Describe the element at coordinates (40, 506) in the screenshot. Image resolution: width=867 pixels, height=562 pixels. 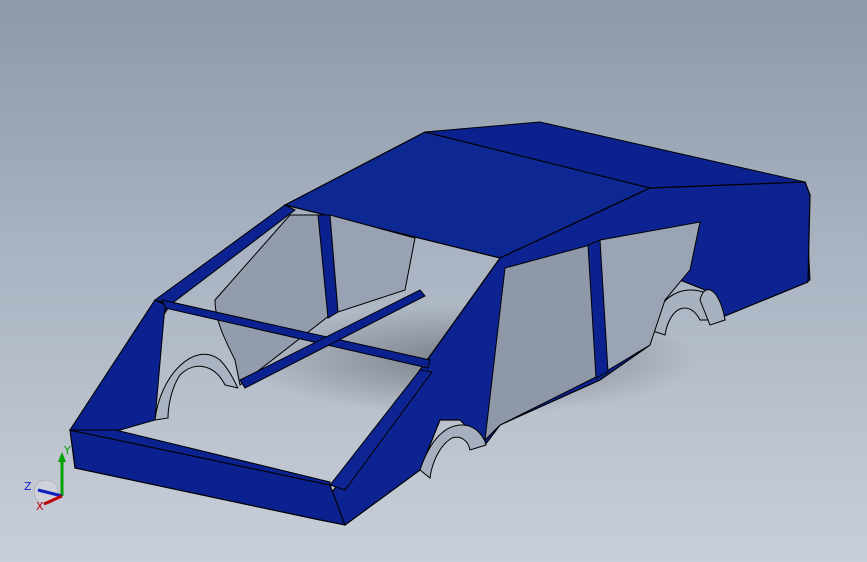
I see `x-axis-label: X` at that location.